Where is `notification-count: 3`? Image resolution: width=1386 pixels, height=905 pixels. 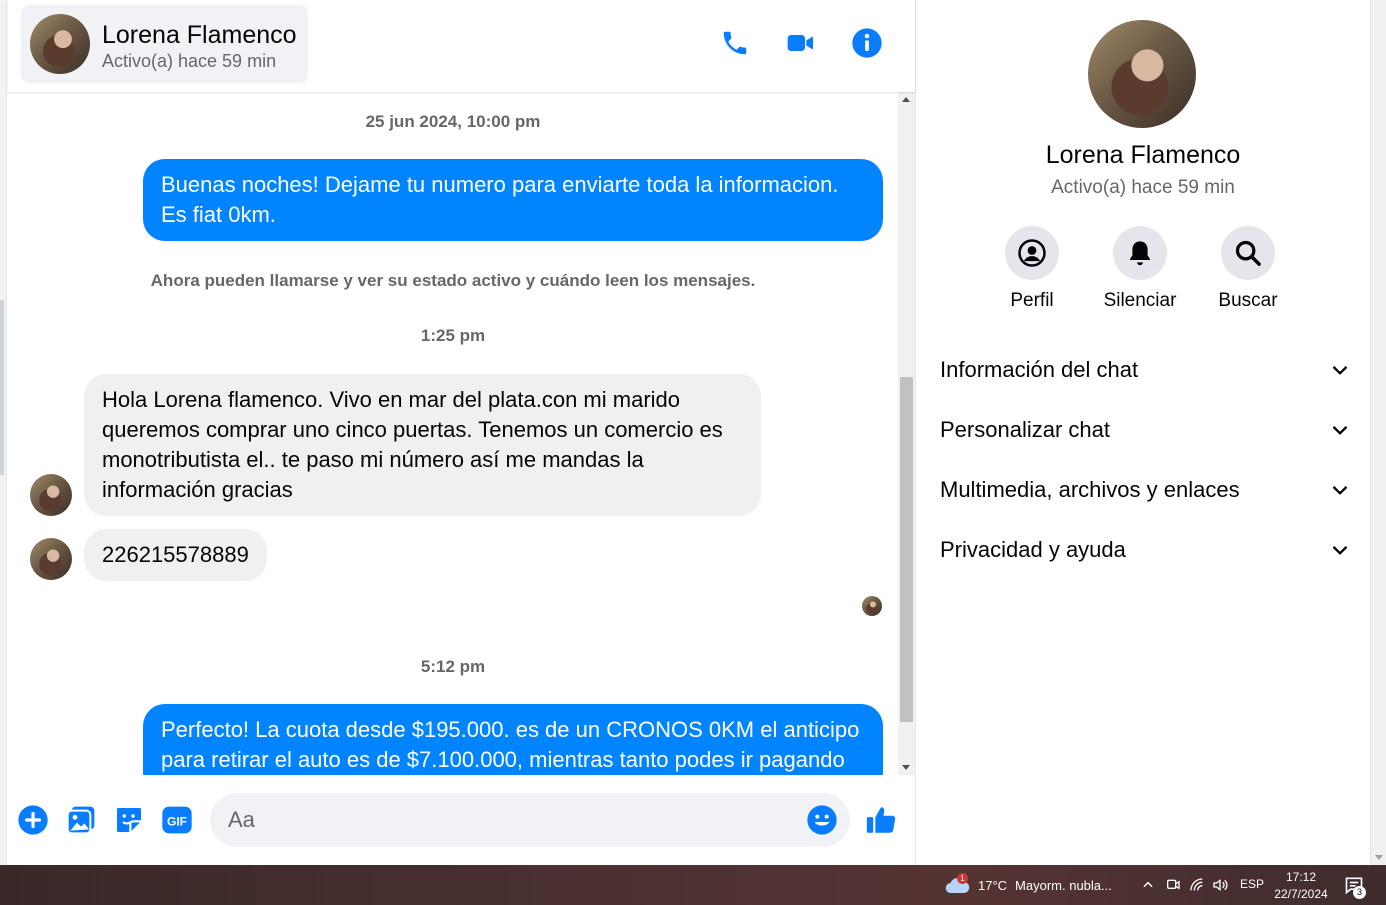 notification-count: 3 is located at coordinates (1359, 892).